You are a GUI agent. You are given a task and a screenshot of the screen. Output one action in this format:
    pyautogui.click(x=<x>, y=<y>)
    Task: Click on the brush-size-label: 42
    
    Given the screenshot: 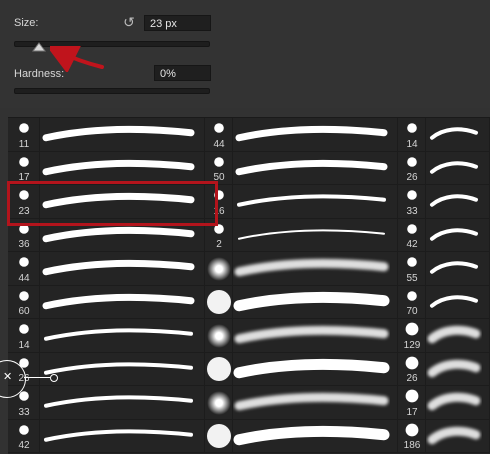 What is the action you would take?
    pyautogui.click(x=412, y=244)
    